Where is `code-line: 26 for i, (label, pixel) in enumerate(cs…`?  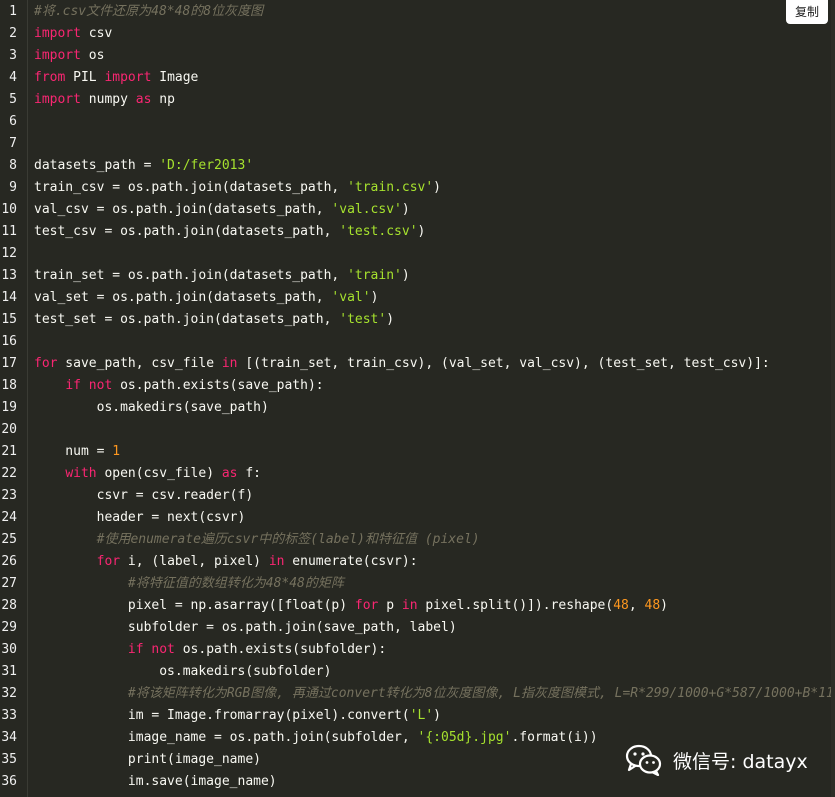 code-line: 26 for i, (label, pixel) in enumerate(cs… is located at coordinates (417, 562).